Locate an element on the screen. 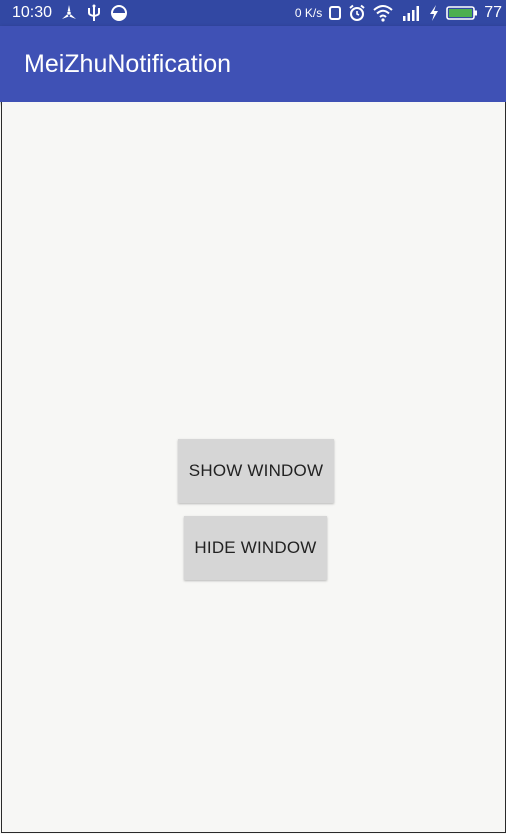 This screenshot has height=834, width=506. status-time: 10:30 is located at coordinates (32, 12).